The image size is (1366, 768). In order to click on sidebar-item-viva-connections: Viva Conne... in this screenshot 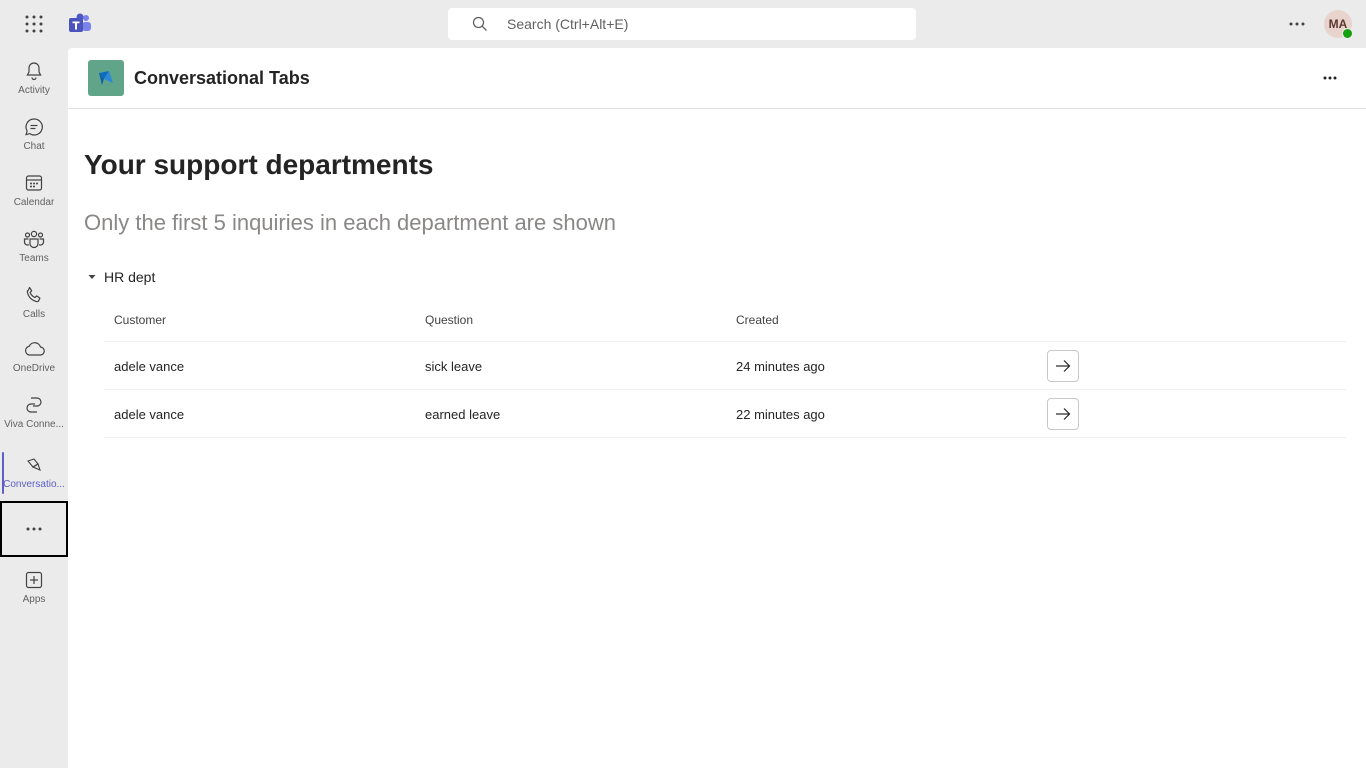, I will do `click(34, 414)`.